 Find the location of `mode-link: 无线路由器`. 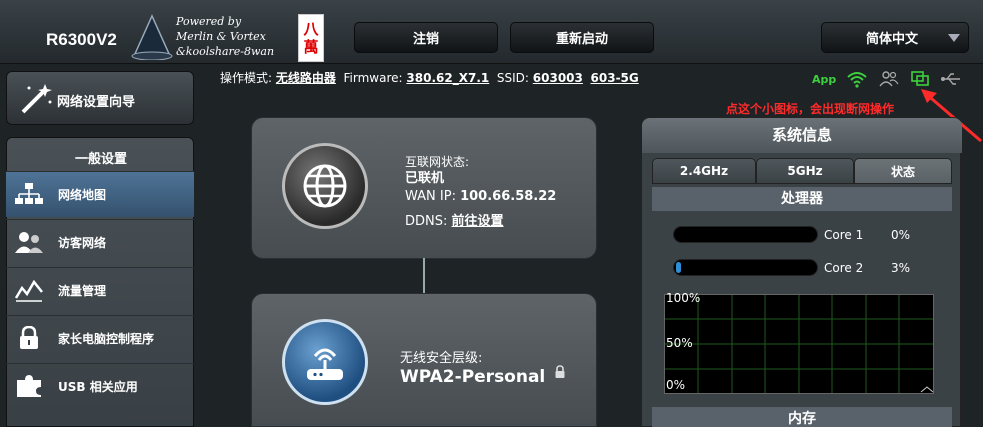

mode-link: 无线路由器 is located at coordinates (306, 78).